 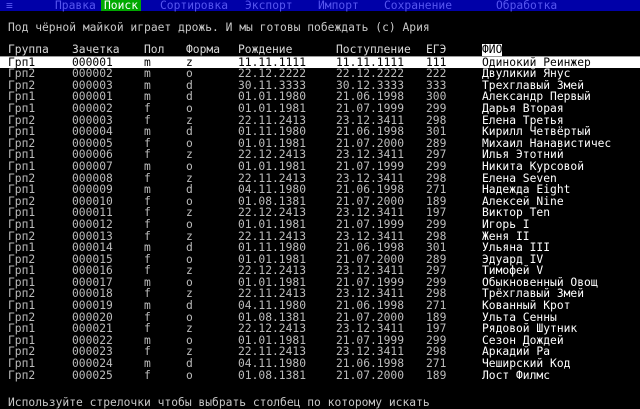 I want to click on cell-record: 000012, so click(x=92, y=224).